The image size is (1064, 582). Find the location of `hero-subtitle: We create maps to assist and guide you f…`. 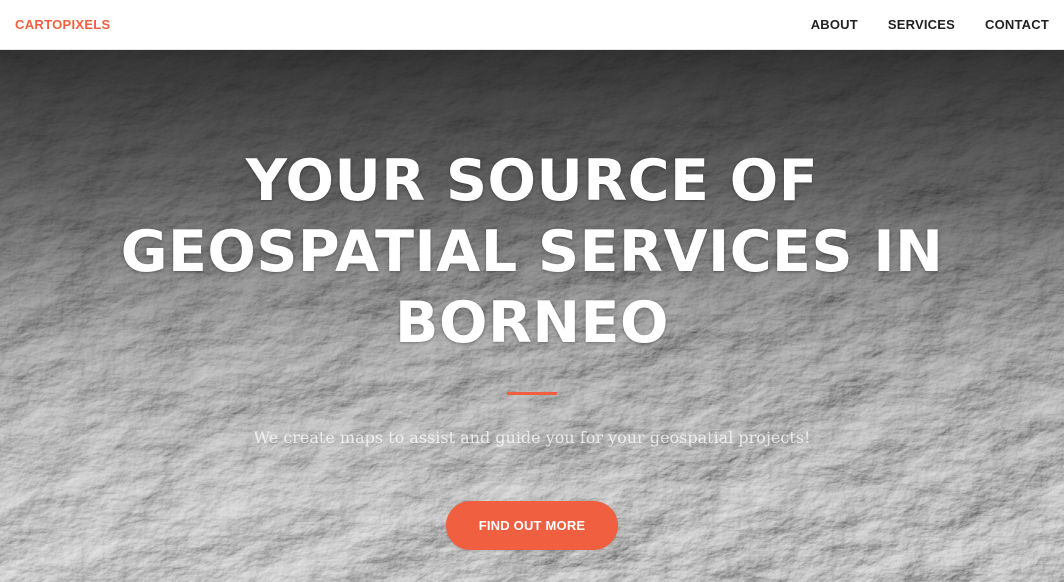

hero-subtitle: We create maps to assist and guide you f… is located at coordinates (532, 437).